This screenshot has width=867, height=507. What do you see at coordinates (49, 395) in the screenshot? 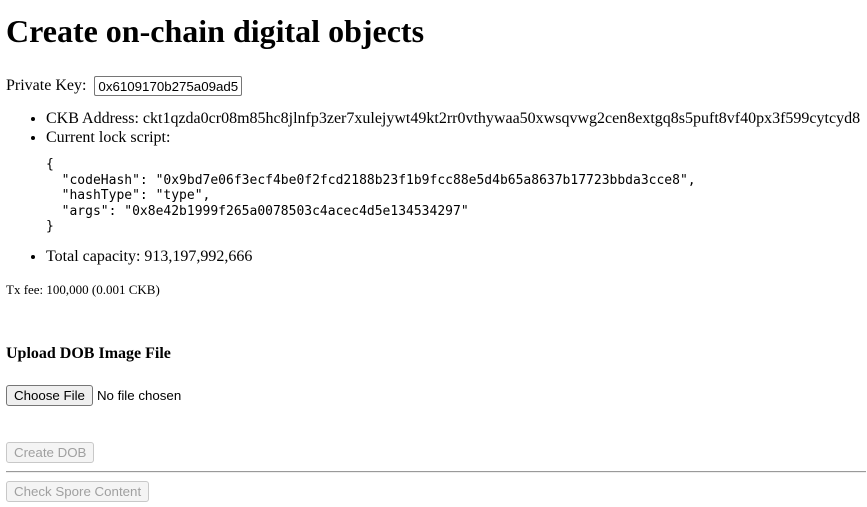
I see `choose-file-button: Choose File` at bounding box center [49, 395].